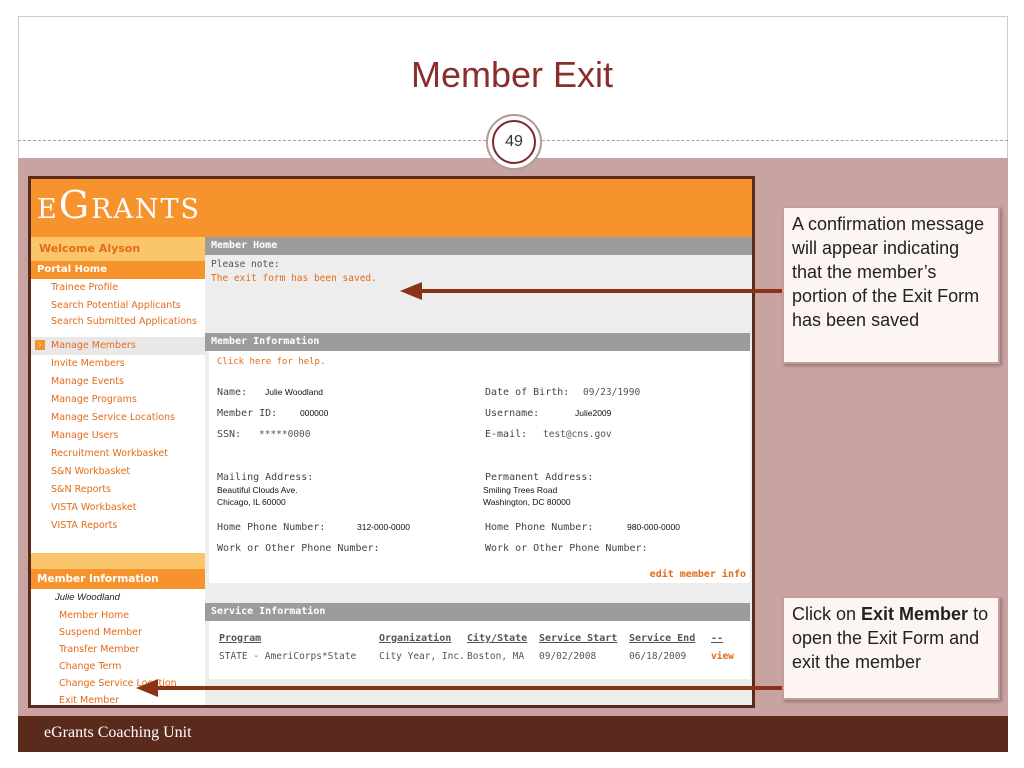 The height and width of the screenshot is (768, 1024). Describe the element at coordinates (512, 74) in the screenshot. I see `slide-title: Member Exit` at that location.